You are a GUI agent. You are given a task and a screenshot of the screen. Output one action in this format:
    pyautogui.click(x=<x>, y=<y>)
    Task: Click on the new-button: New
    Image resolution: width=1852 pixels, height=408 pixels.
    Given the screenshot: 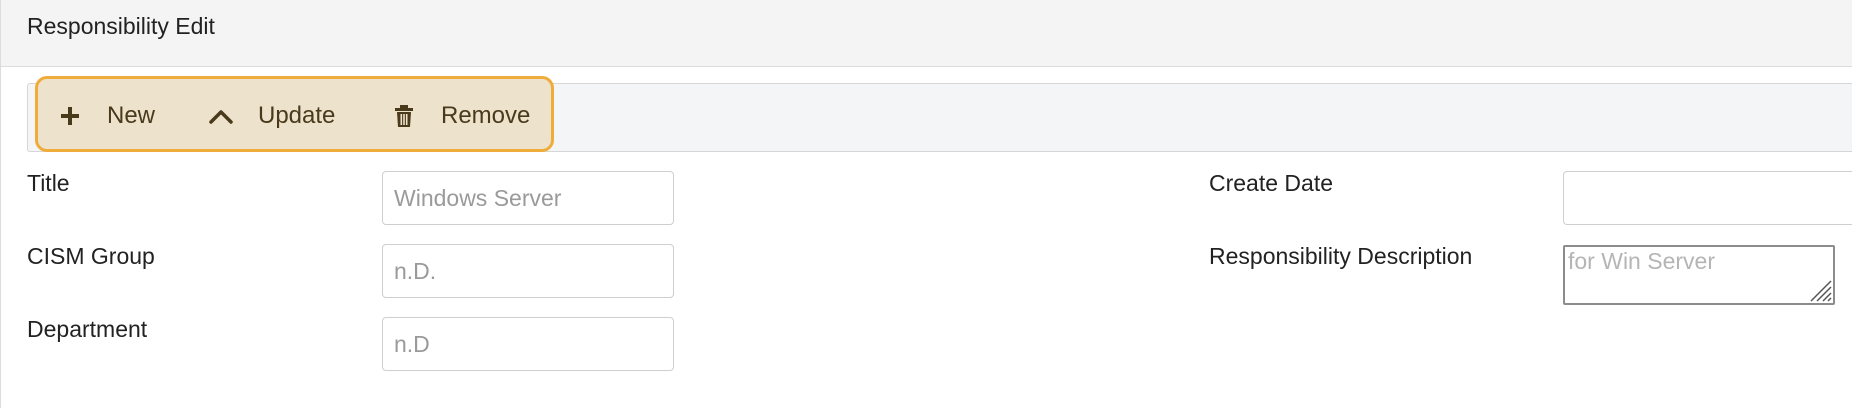 What is the action you would take?
    pyautogui.click(x=106, y=116)
    